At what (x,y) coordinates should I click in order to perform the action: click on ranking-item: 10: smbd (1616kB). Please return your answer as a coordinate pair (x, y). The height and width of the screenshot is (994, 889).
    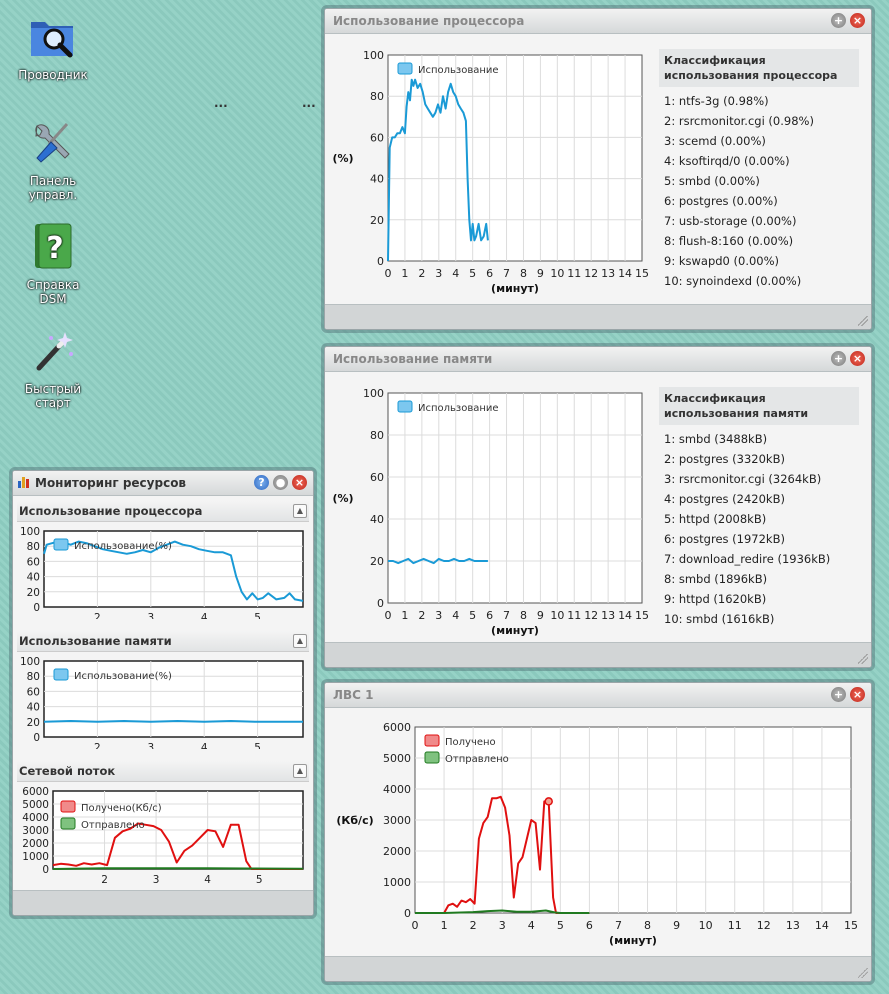
    Looking at the image, I should click on (719, 619).